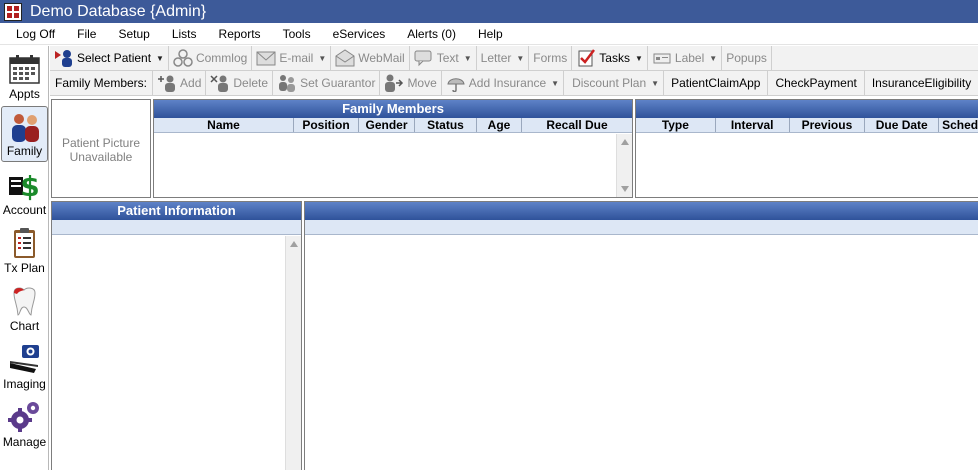  What do you see at coordinates (577, 125) in the screenshot?
I see `column-header-recall-due: Recall Due` at bounding box center [577, 125].